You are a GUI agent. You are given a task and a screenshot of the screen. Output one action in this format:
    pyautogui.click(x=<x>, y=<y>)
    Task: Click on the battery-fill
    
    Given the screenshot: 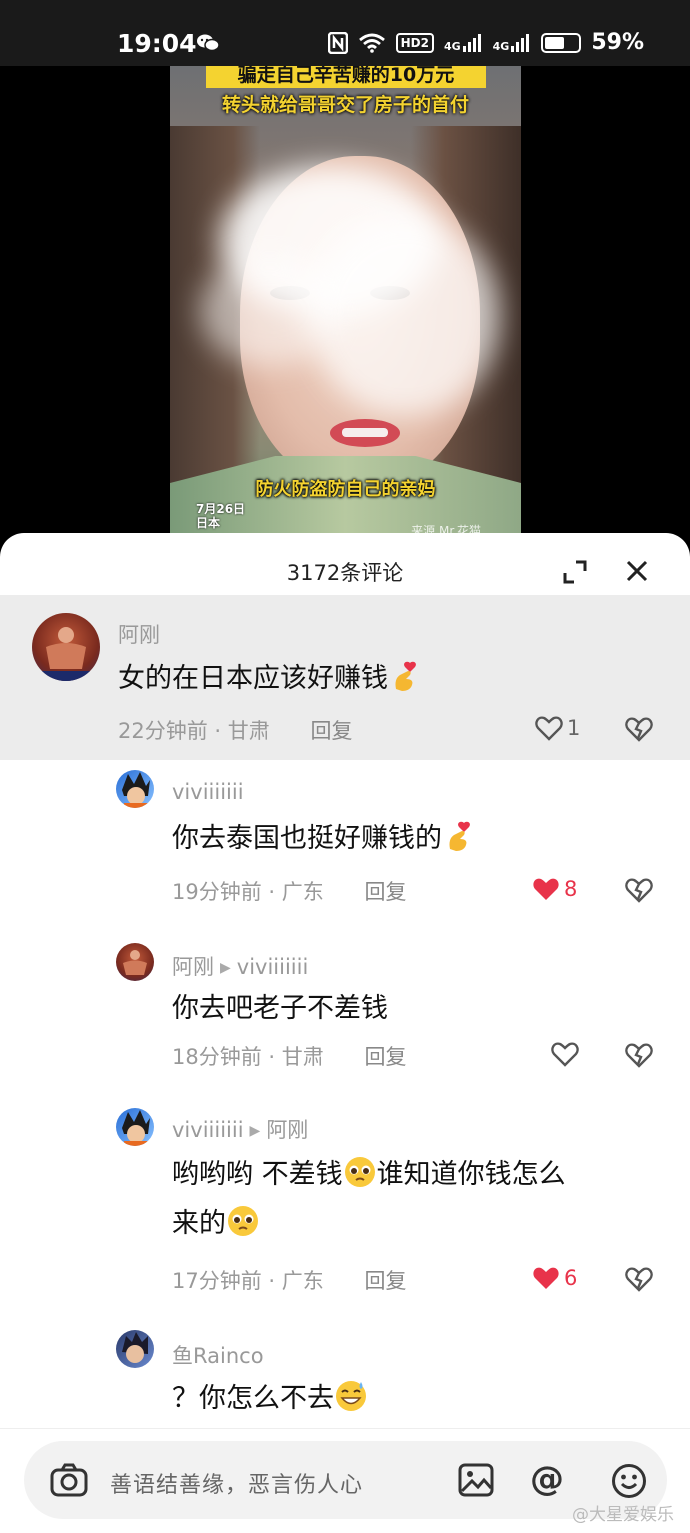 What is the action you would take?
    pyautogui.click(x=555, y=42)
    